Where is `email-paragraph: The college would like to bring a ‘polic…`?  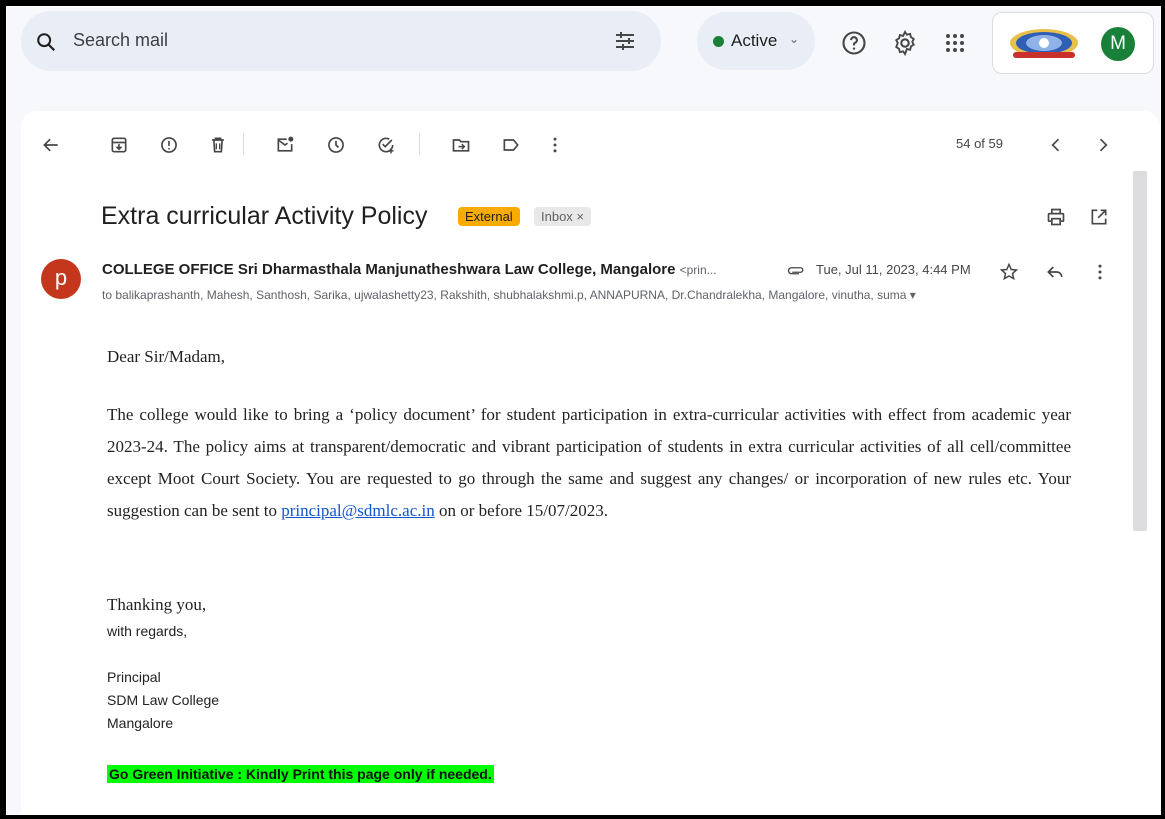 email-paragraph: The college would like to bring a ‘polic… is located at coordinates (589, 463).